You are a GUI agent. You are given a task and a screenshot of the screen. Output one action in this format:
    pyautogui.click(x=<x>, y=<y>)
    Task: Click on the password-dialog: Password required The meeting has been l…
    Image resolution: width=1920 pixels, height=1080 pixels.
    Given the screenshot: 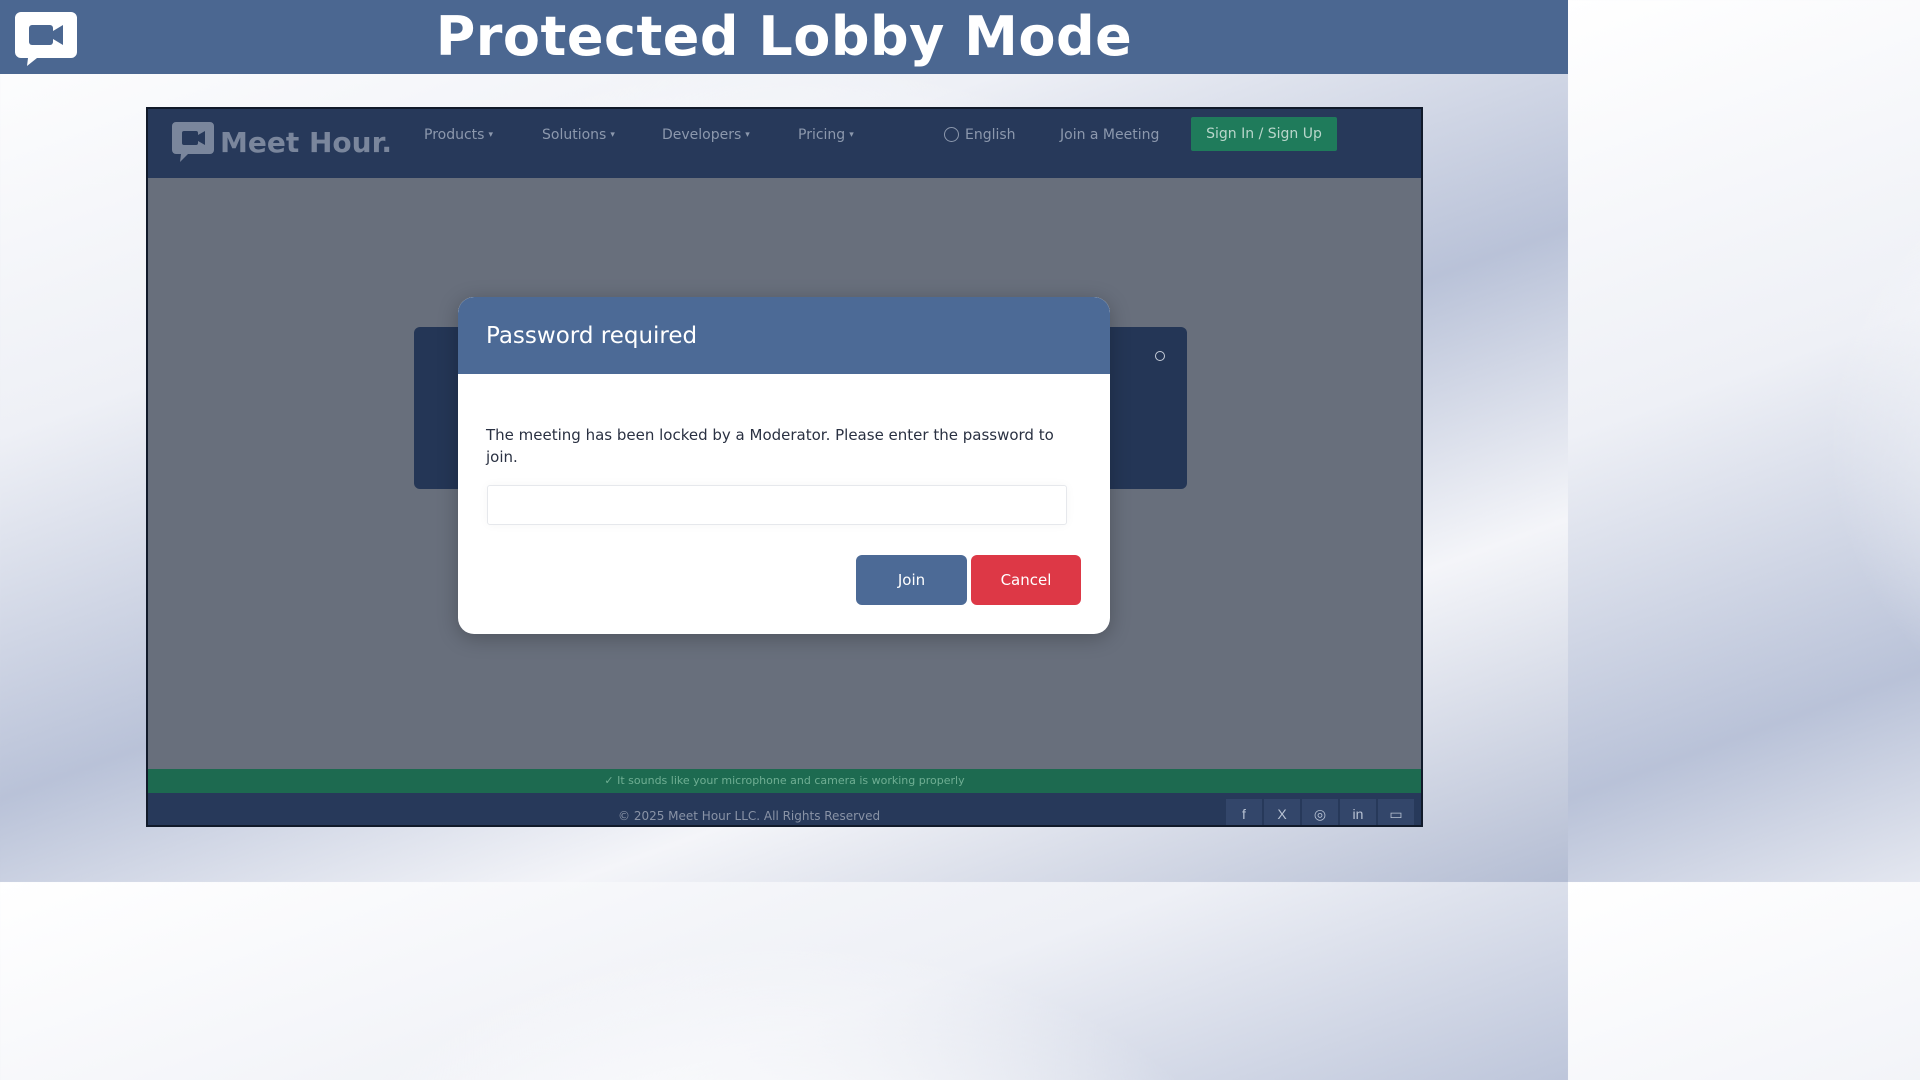 What is the action you would take?
    pyautogui.click(x=784, y=465)
    